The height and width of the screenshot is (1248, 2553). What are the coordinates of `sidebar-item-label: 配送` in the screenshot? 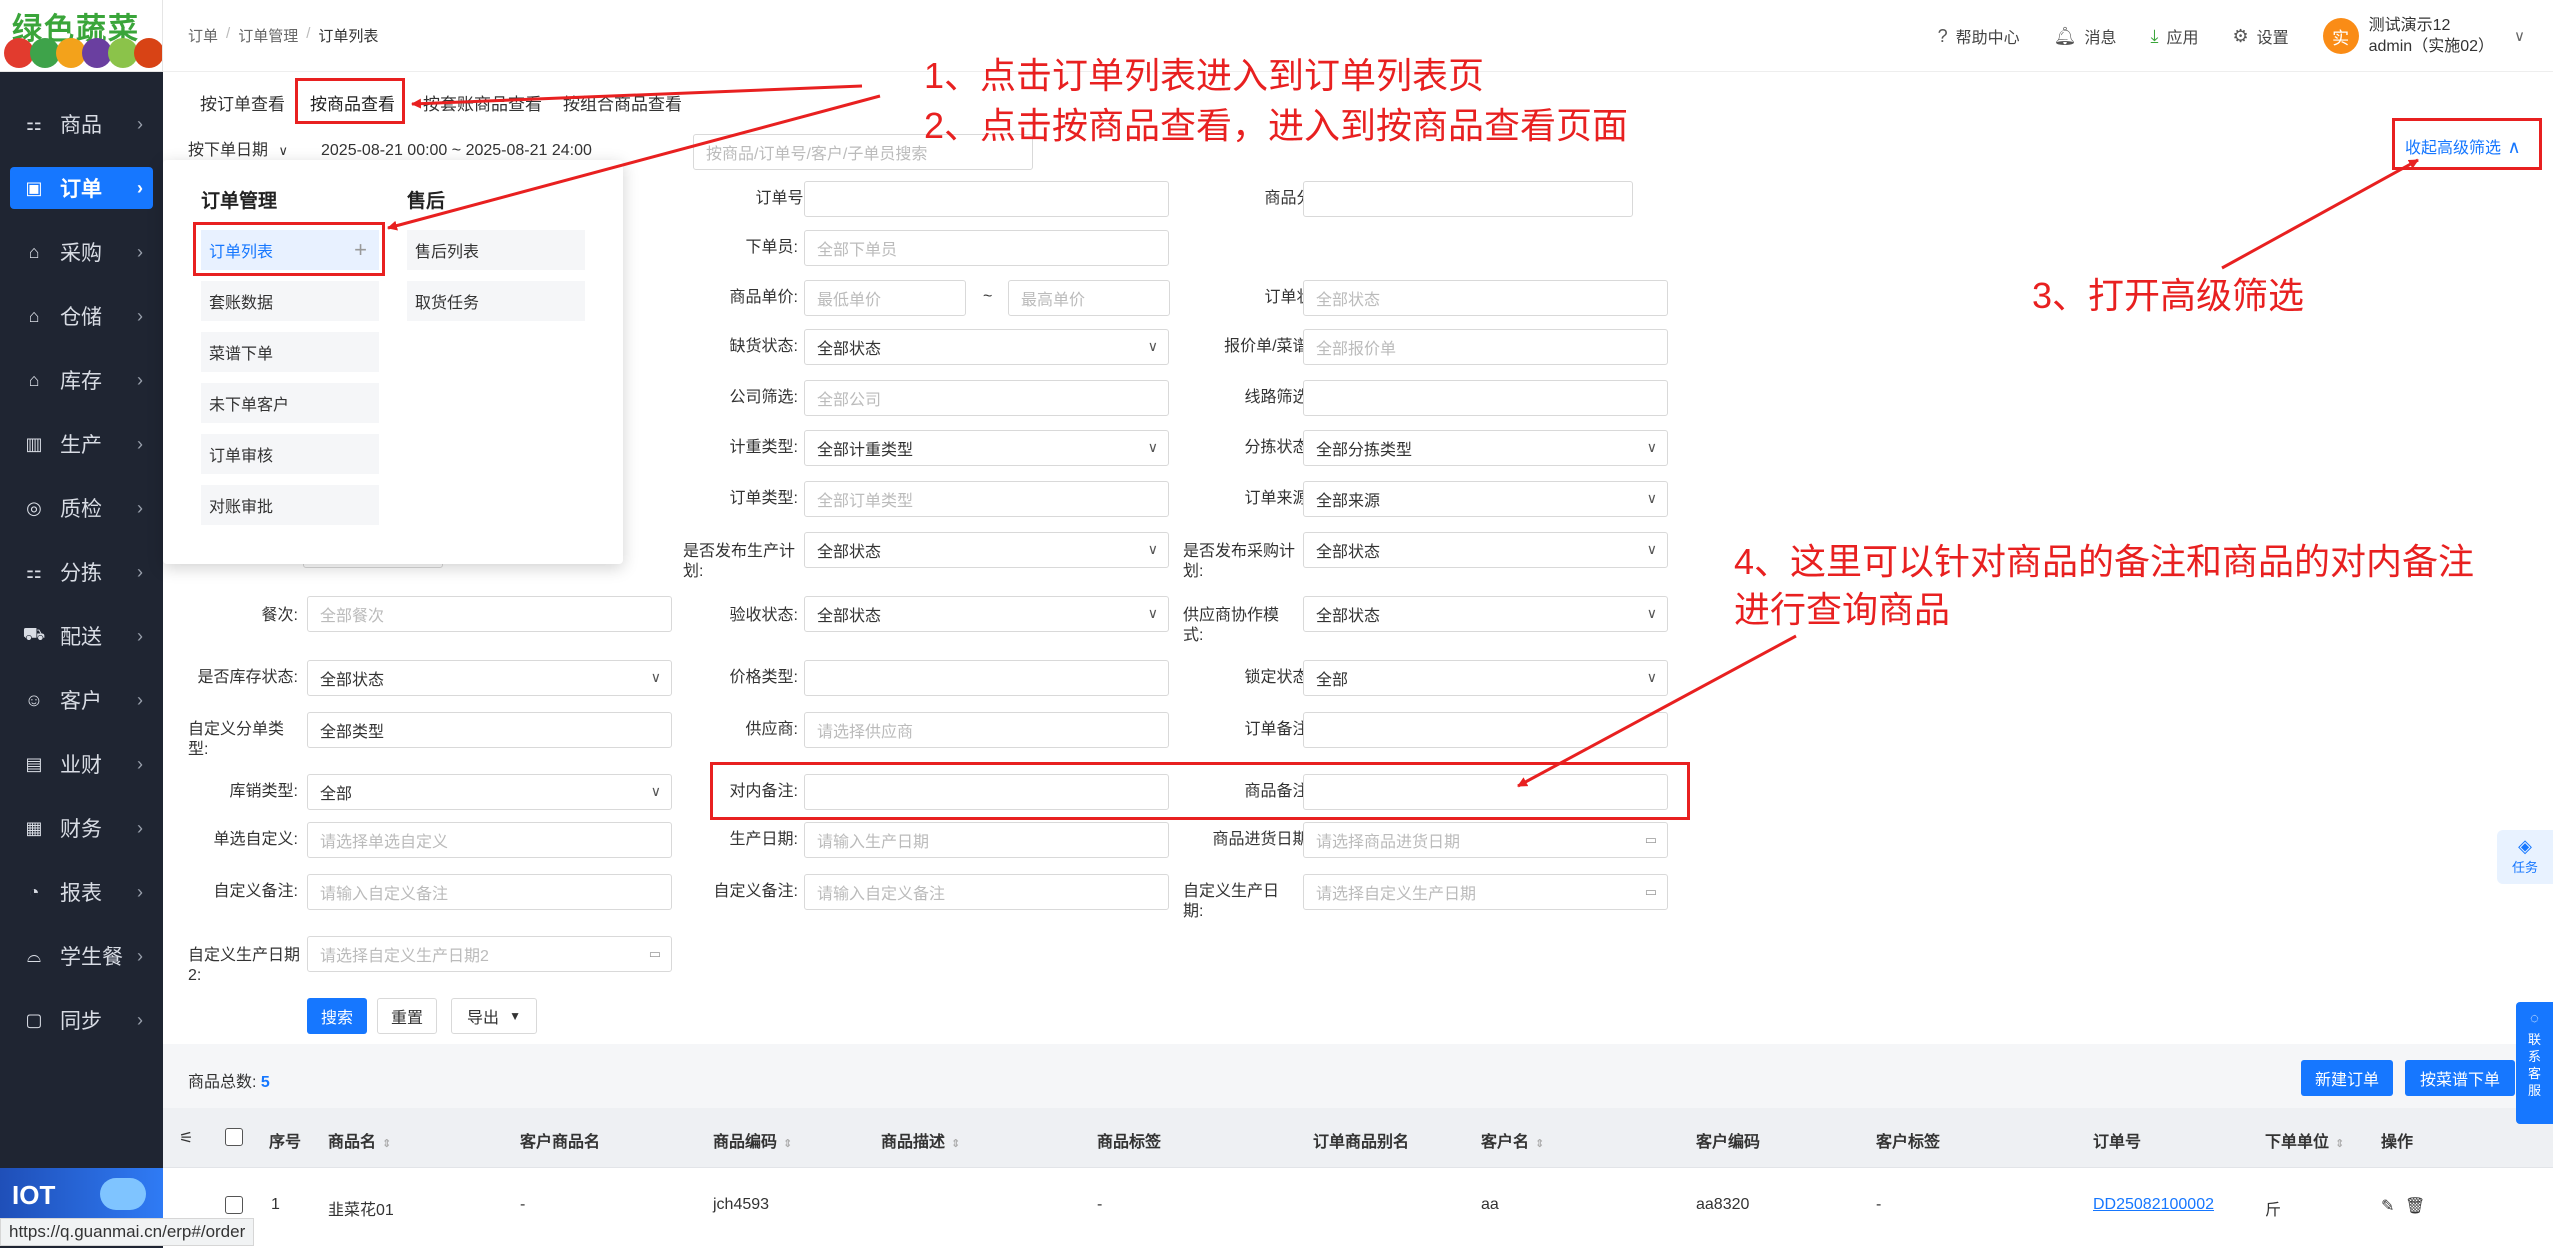 It's located at (81, 637).